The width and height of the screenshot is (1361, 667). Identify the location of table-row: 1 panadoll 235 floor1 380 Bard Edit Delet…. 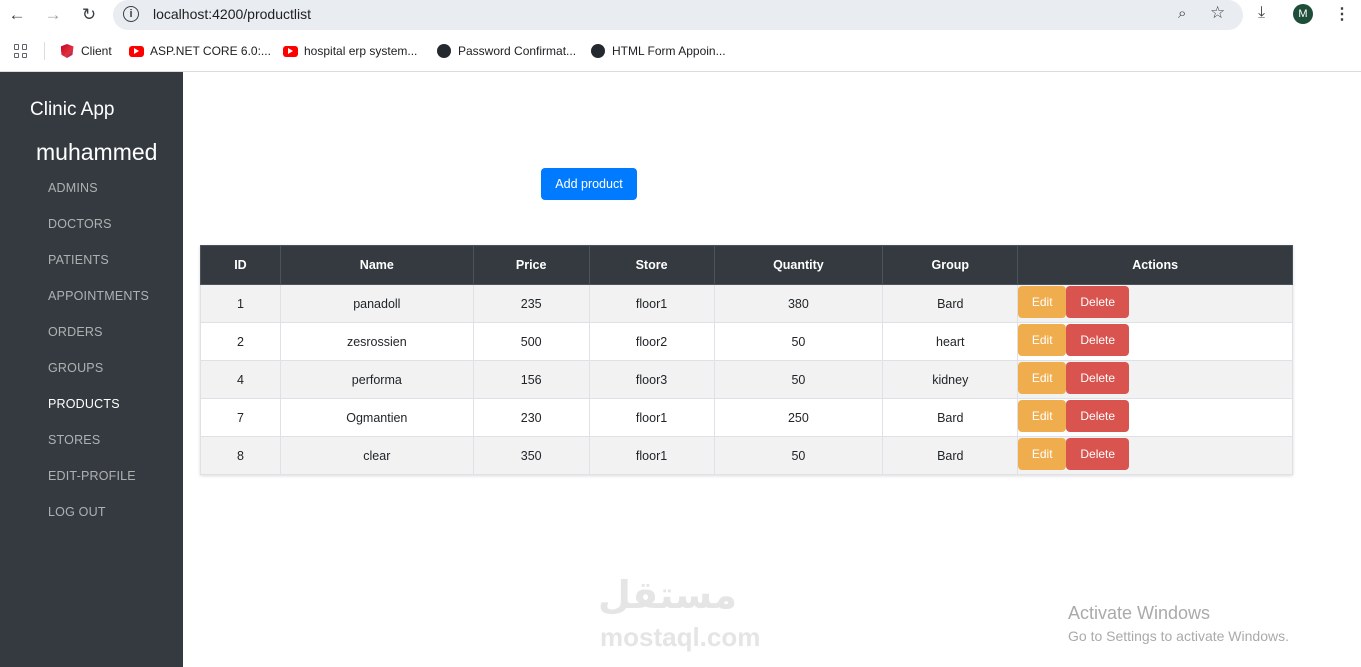
(746, 303).